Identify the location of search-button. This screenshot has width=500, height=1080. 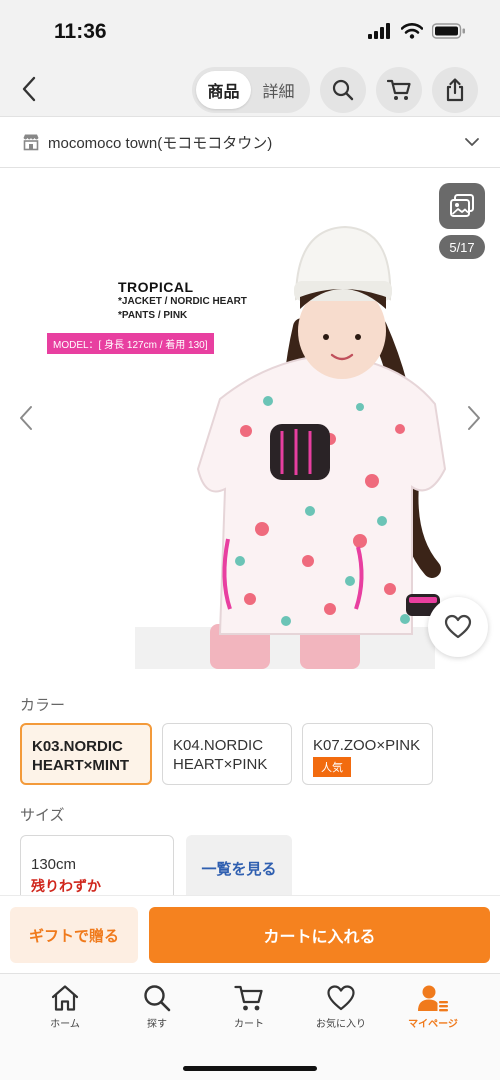
(343, 90).